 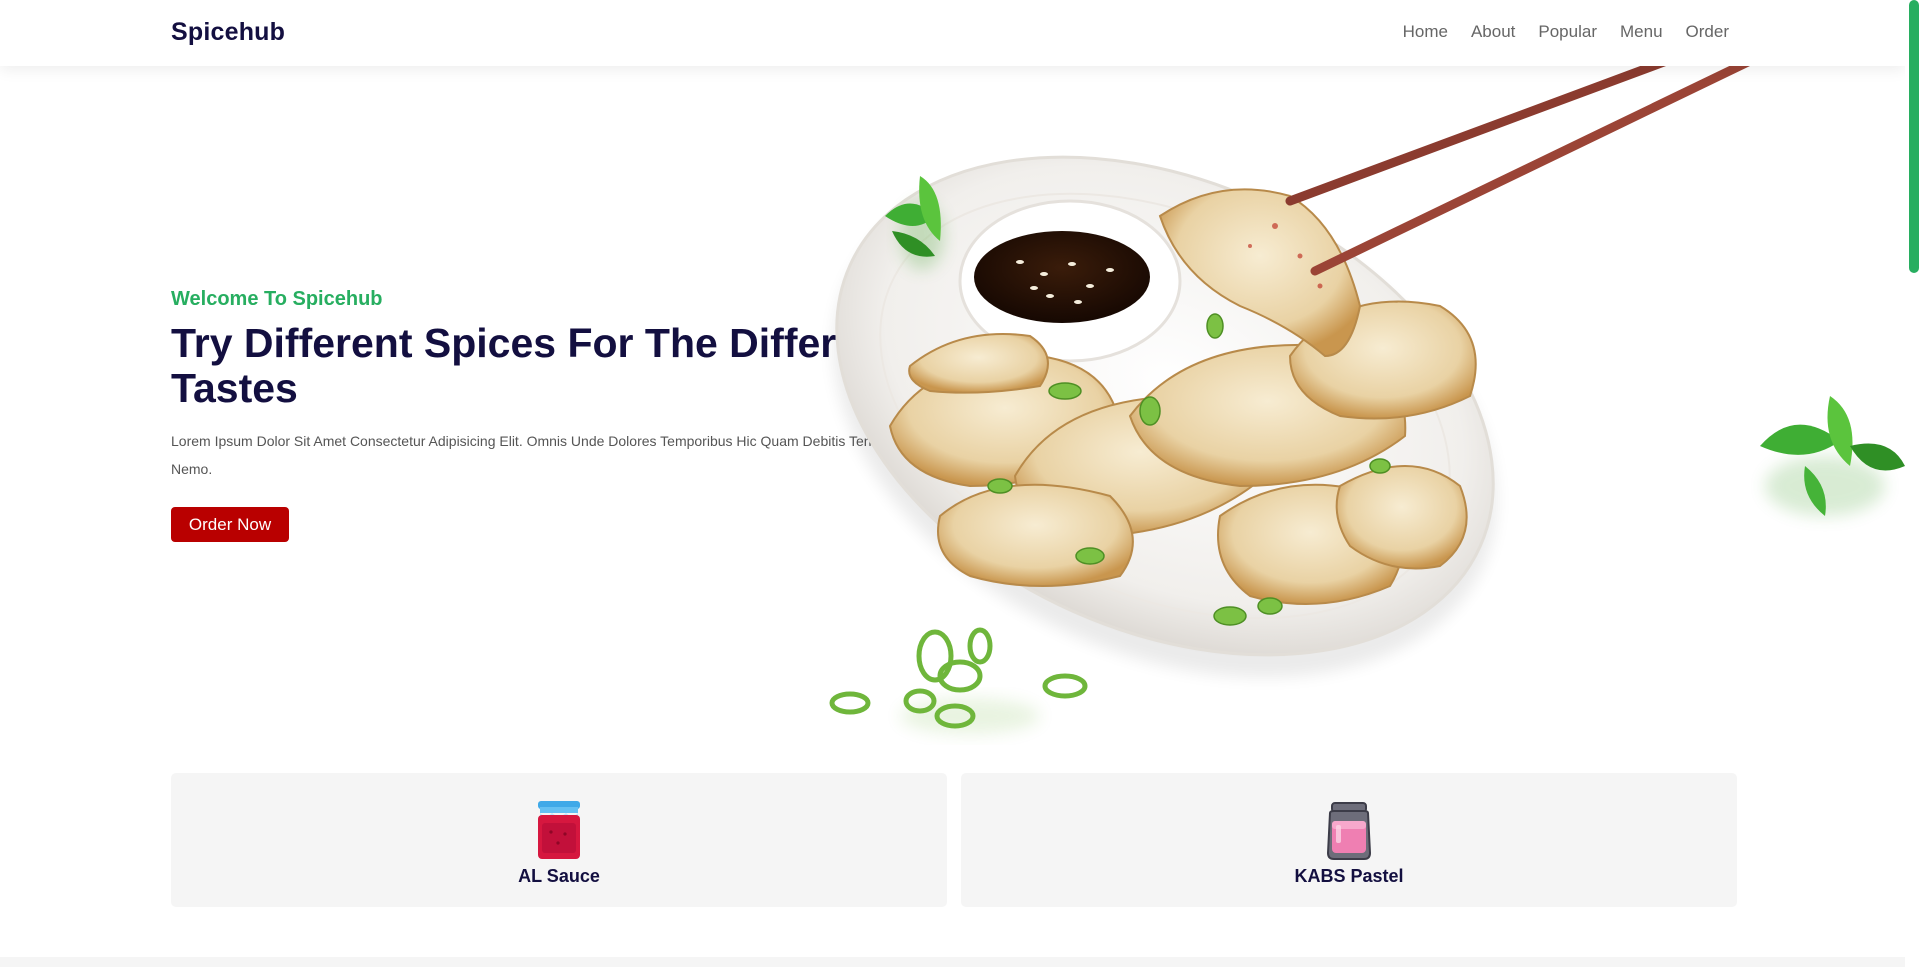 I want to click on site-header: Spicehub Home About Popular Menu Order, so click(x=952, y=33).